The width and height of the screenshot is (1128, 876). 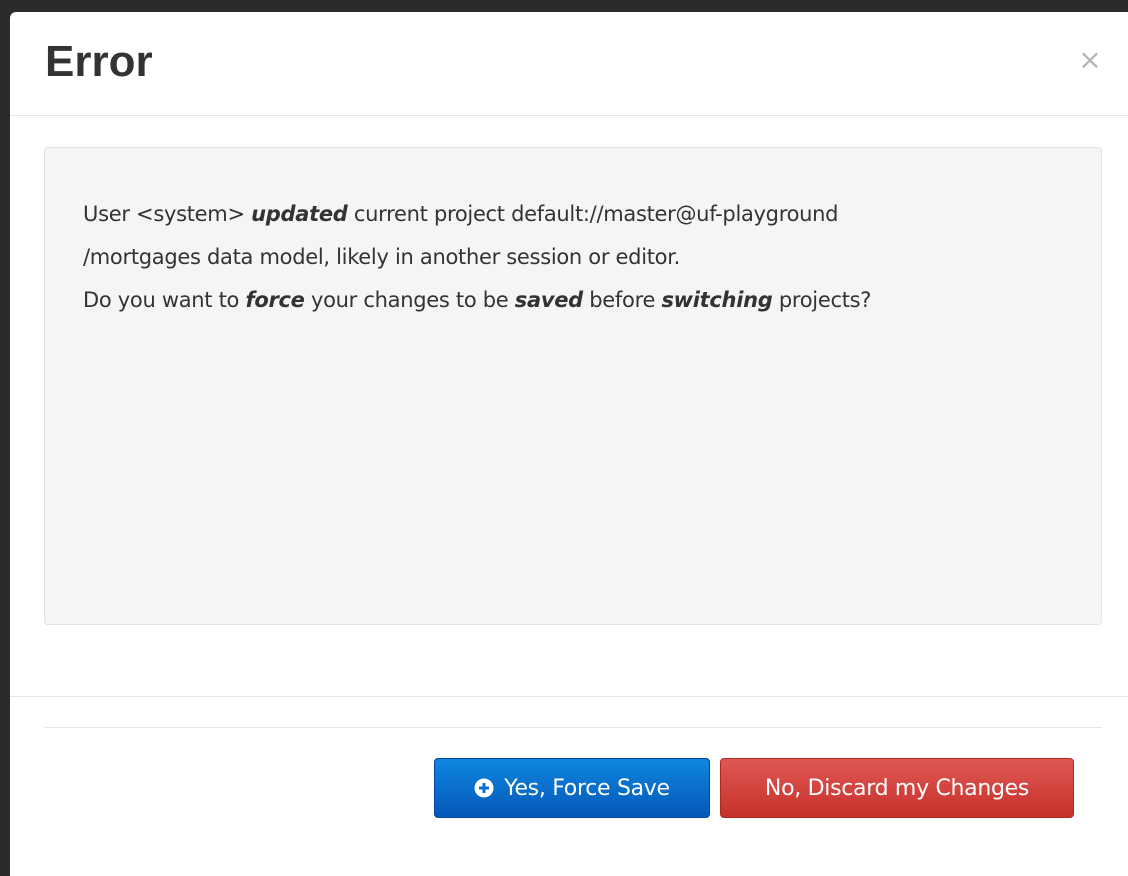 I want to click on message-text-span: before, so click(x=622, y=300).